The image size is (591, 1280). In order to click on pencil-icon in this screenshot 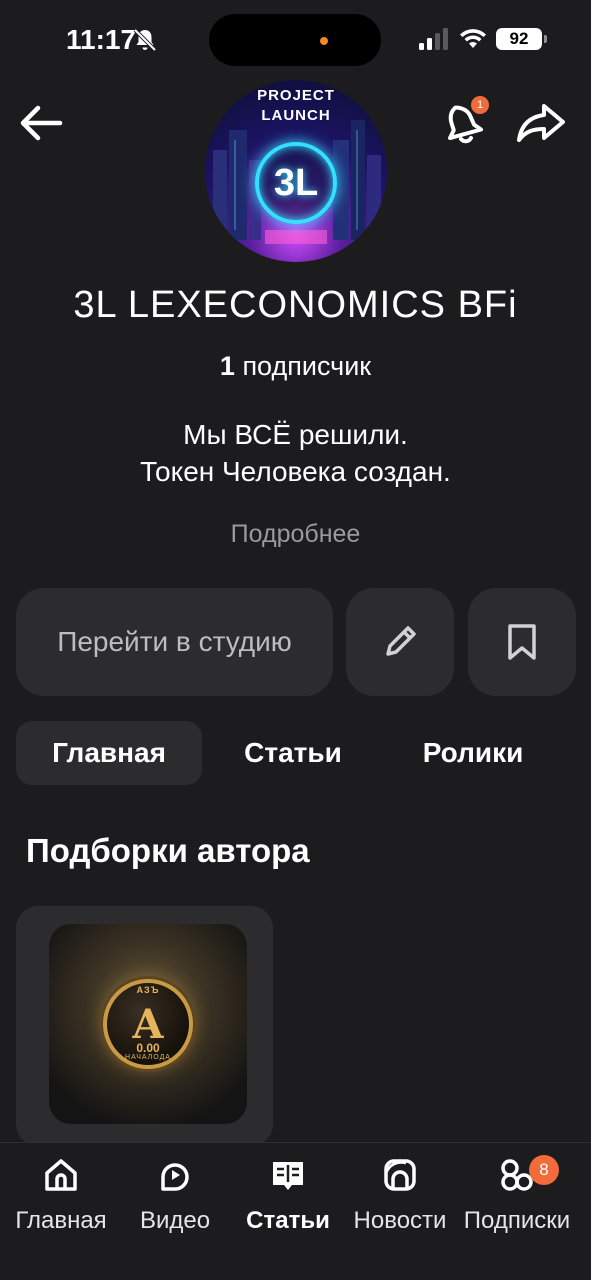, I will do `click(401, 641)`.